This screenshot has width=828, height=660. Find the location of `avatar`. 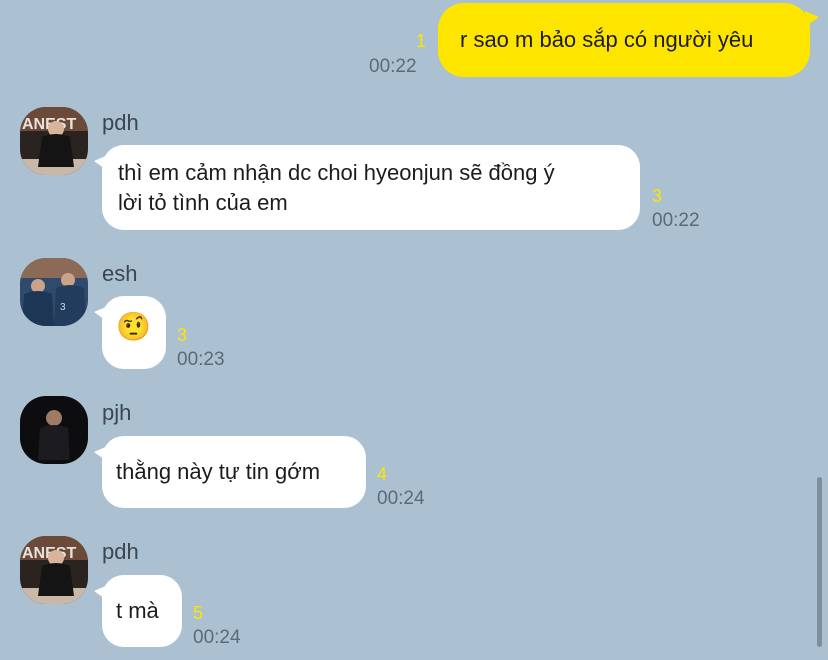

avatar is located at coordinates (54, 430).